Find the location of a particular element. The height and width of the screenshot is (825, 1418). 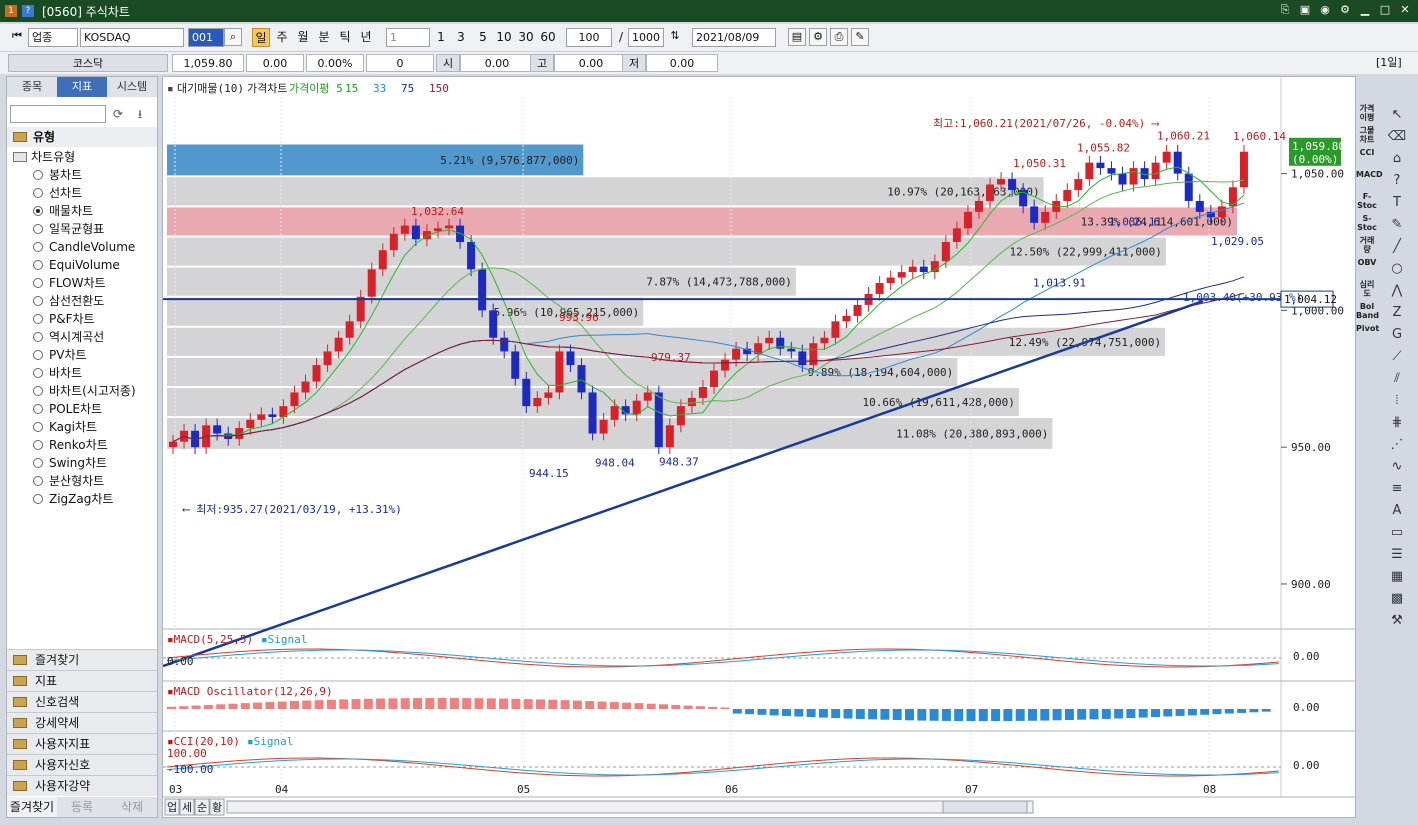

period-week: 주 is located at coordinates (282, 37).